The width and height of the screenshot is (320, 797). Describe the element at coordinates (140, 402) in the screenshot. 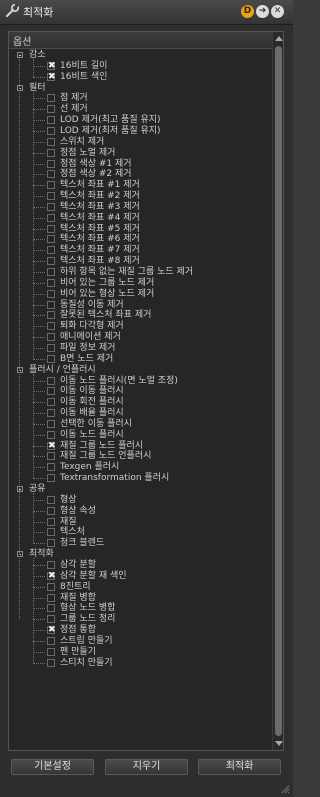

I see `tree-item: 이동 회전 플러시` at that location.